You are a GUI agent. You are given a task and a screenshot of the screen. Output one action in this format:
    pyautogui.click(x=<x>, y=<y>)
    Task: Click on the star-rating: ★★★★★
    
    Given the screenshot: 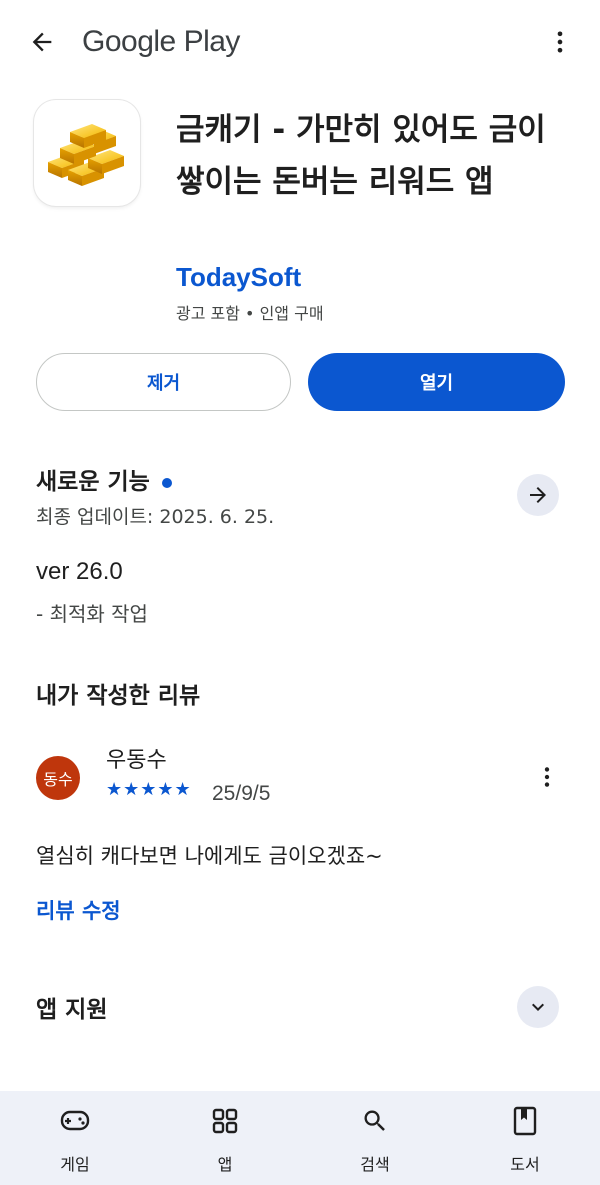 What is the action you would take?
    pyautogui.click(x=149, y=789)
    